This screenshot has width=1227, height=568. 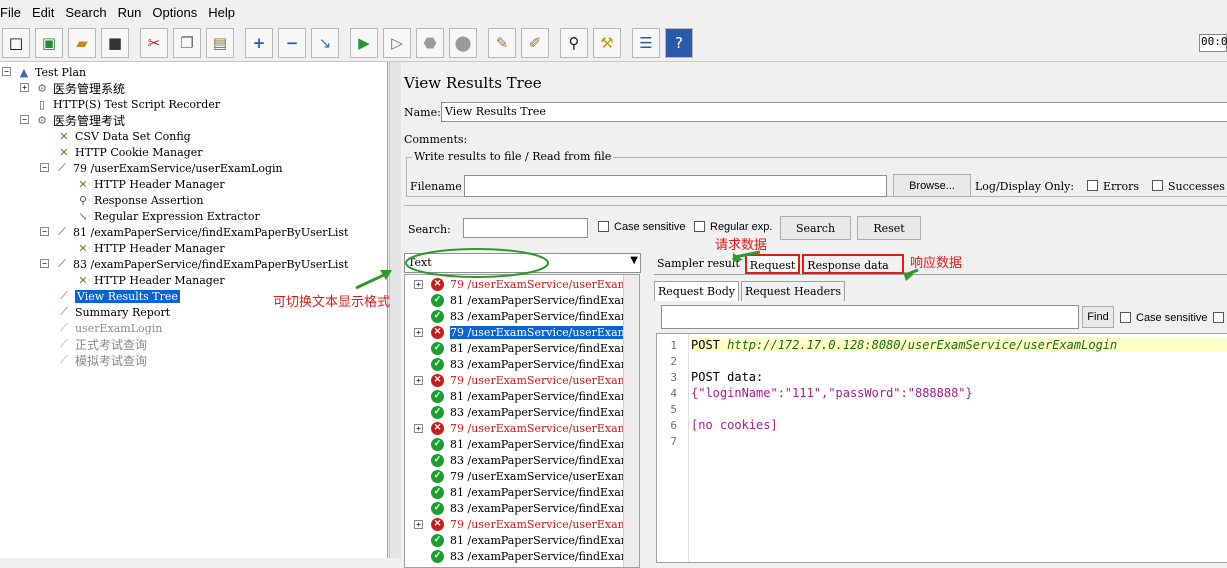 I want to click on tree-thread-group-2: − ⚙ 医务管理考试, so click(x=71, y=120).